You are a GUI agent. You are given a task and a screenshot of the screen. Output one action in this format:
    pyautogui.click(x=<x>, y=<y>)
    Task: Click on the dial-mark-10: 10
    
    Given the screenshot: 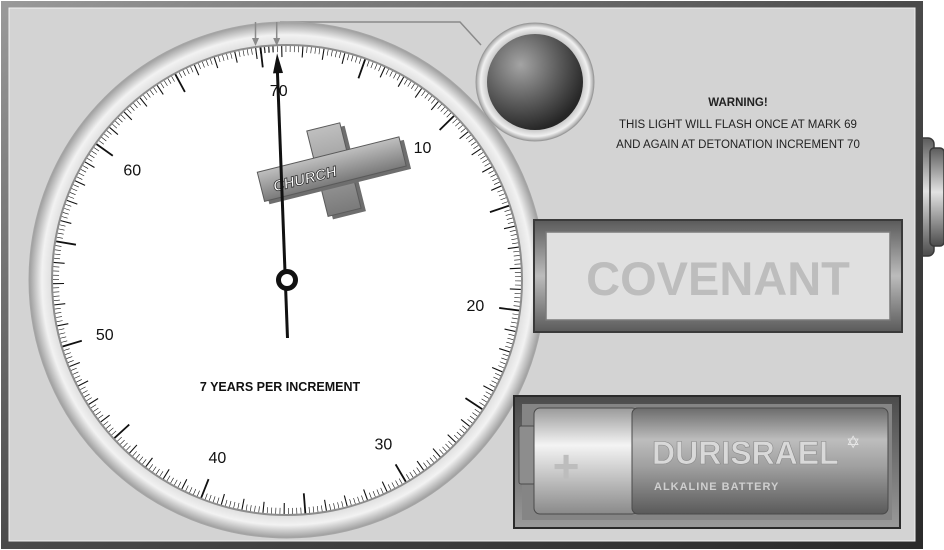 What is the action you would take?
    pyautogui.click(x=423, y=148)
    